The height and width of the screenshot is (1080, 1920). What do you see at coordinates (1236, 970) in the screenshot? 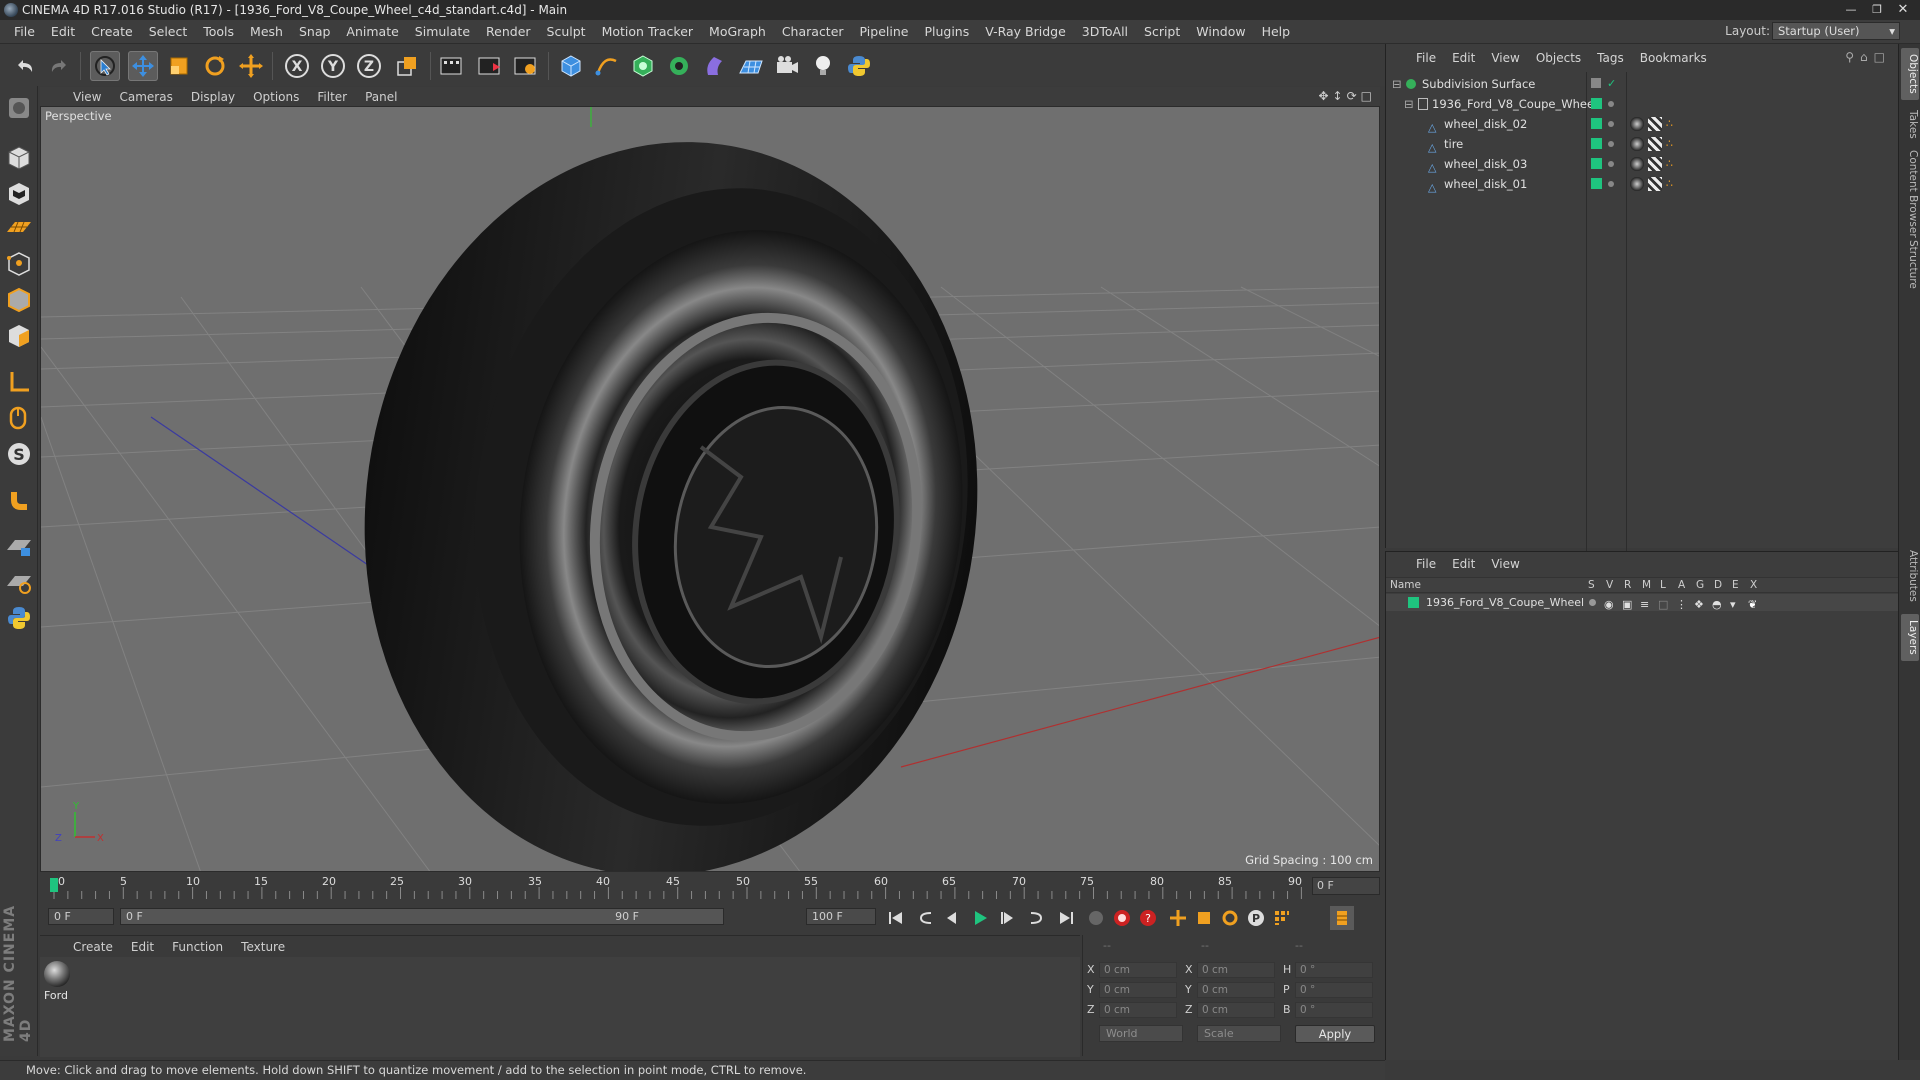
I see `size-x-field: 0 cm` at bounding box center [1236, 970].